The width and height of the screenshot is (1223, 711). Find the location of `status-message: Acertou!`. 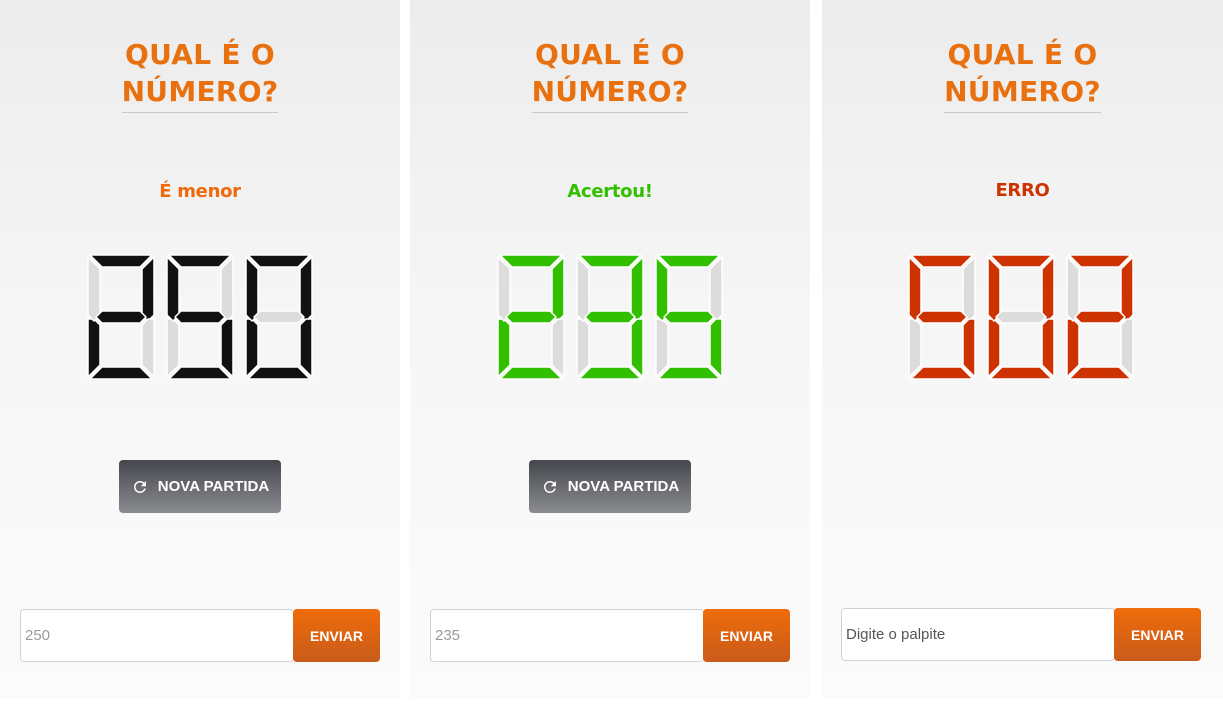

status-message: Acertou! is located at coordinates (610, 191).